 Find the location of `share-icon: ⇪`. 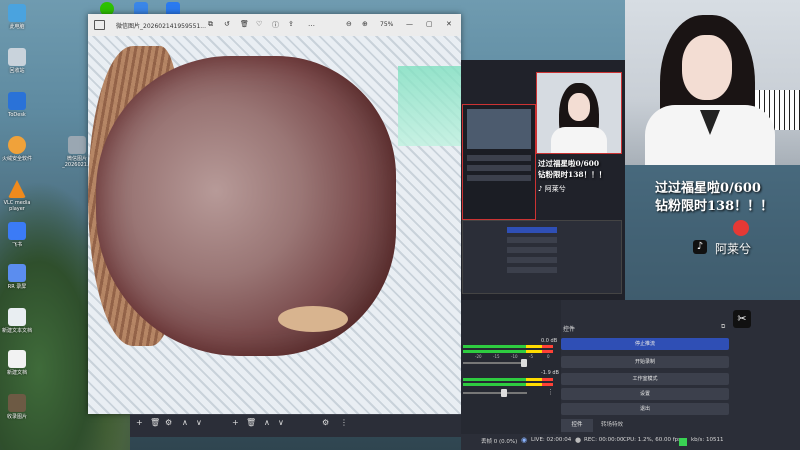

share-icon: ⇪ is located at coordinates (291, 24).